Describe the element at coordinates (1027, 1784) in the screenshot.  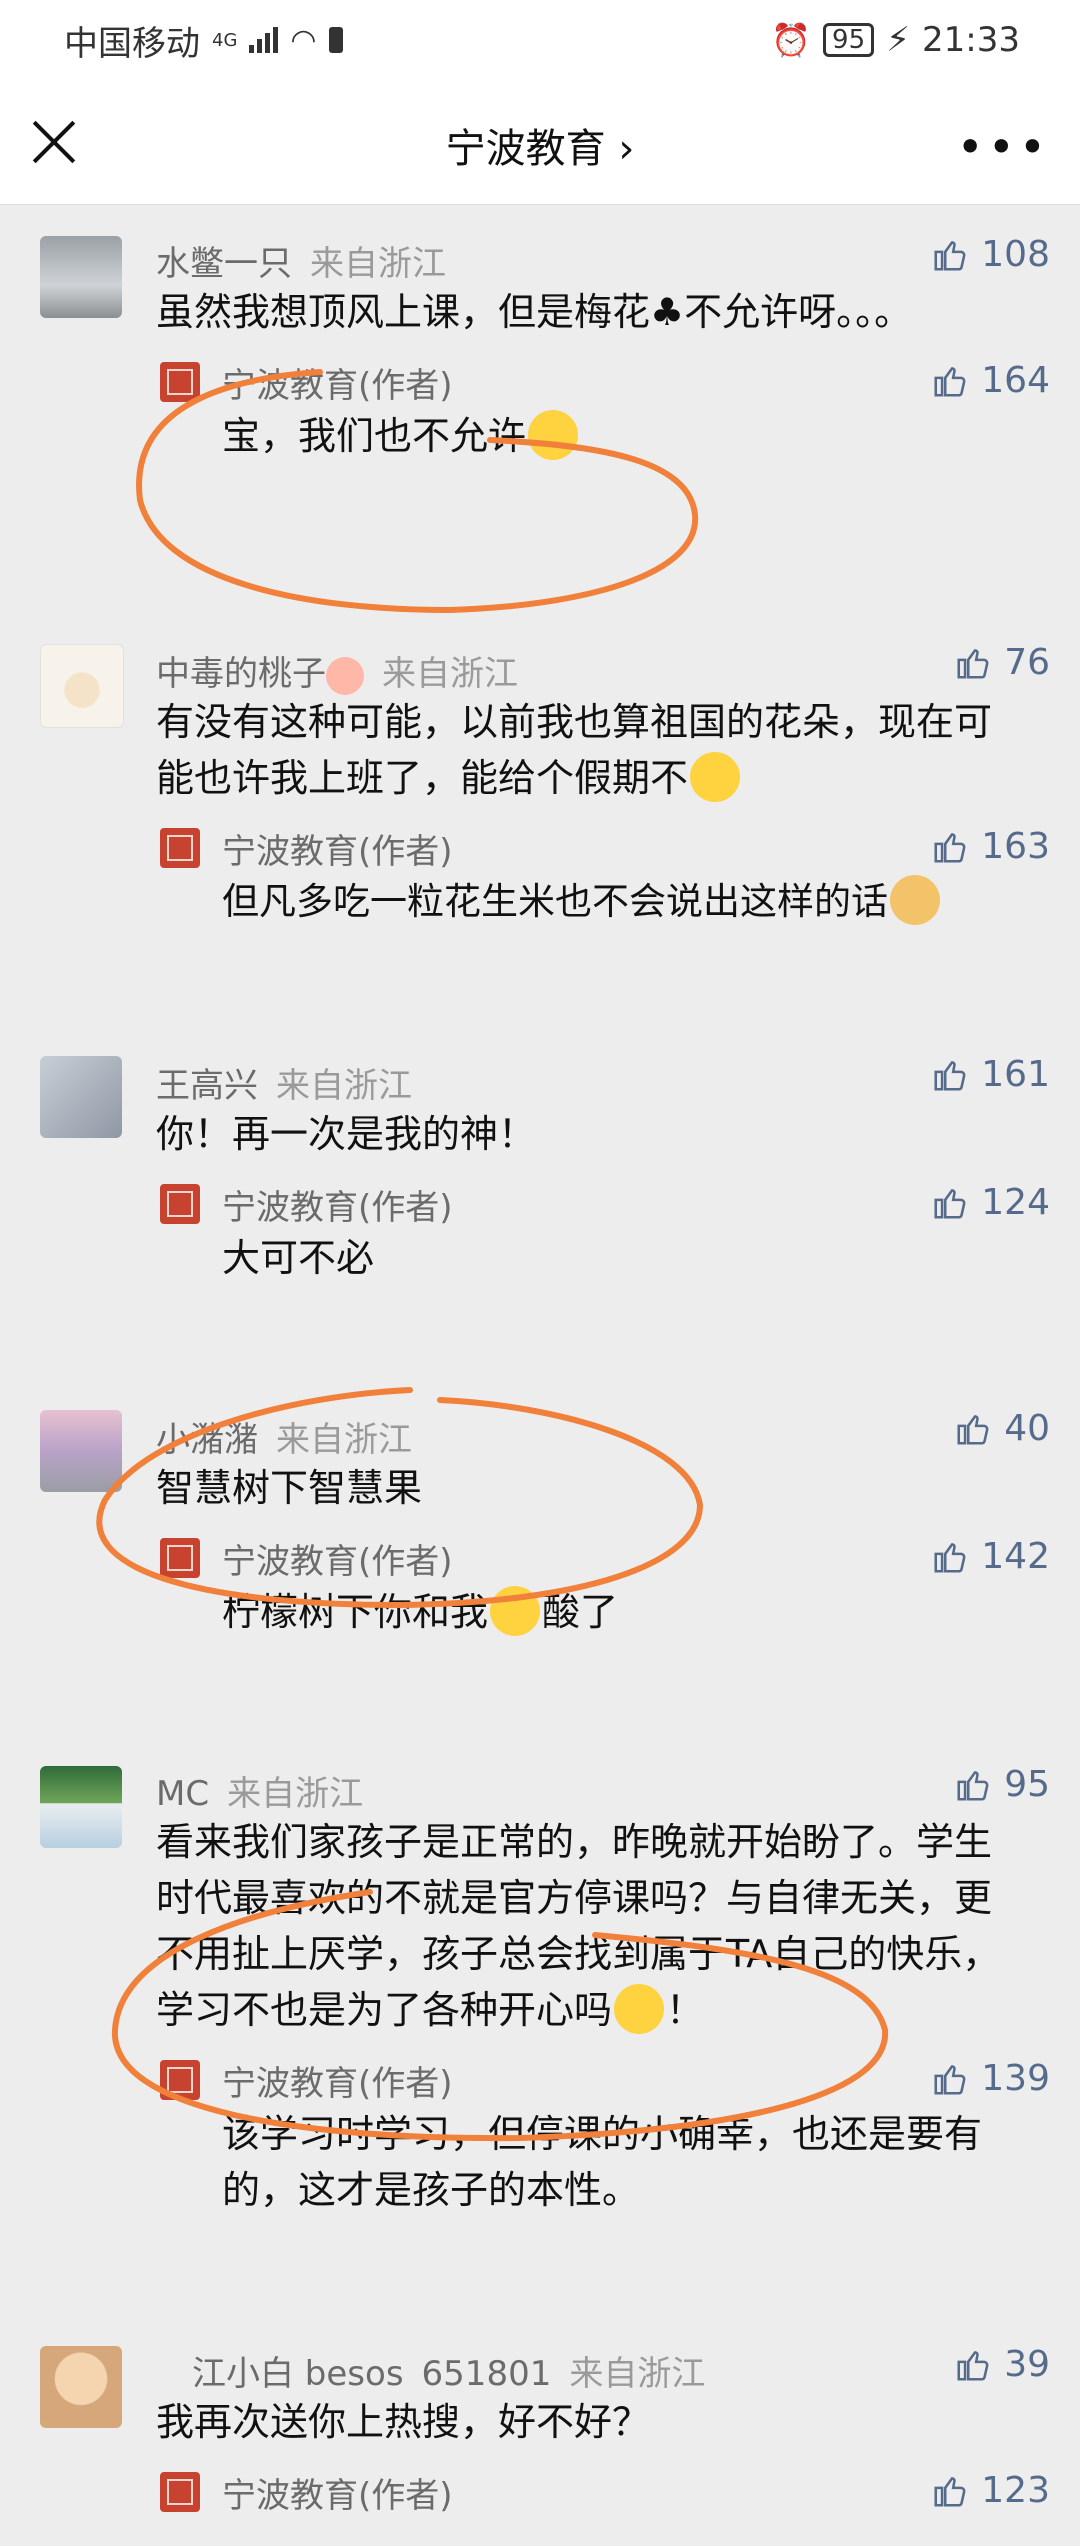
I see `like-count: 95` at that location.